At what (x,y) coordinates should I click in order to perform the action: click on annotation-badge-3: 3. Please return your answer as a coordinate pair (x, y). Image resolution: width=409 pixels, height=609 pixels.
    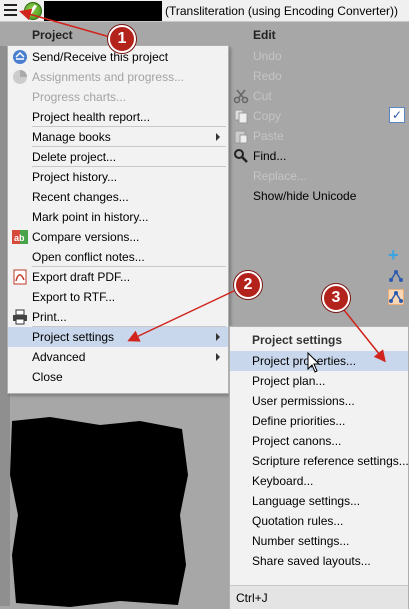
    Looking at the image, I should click on (336, 298).